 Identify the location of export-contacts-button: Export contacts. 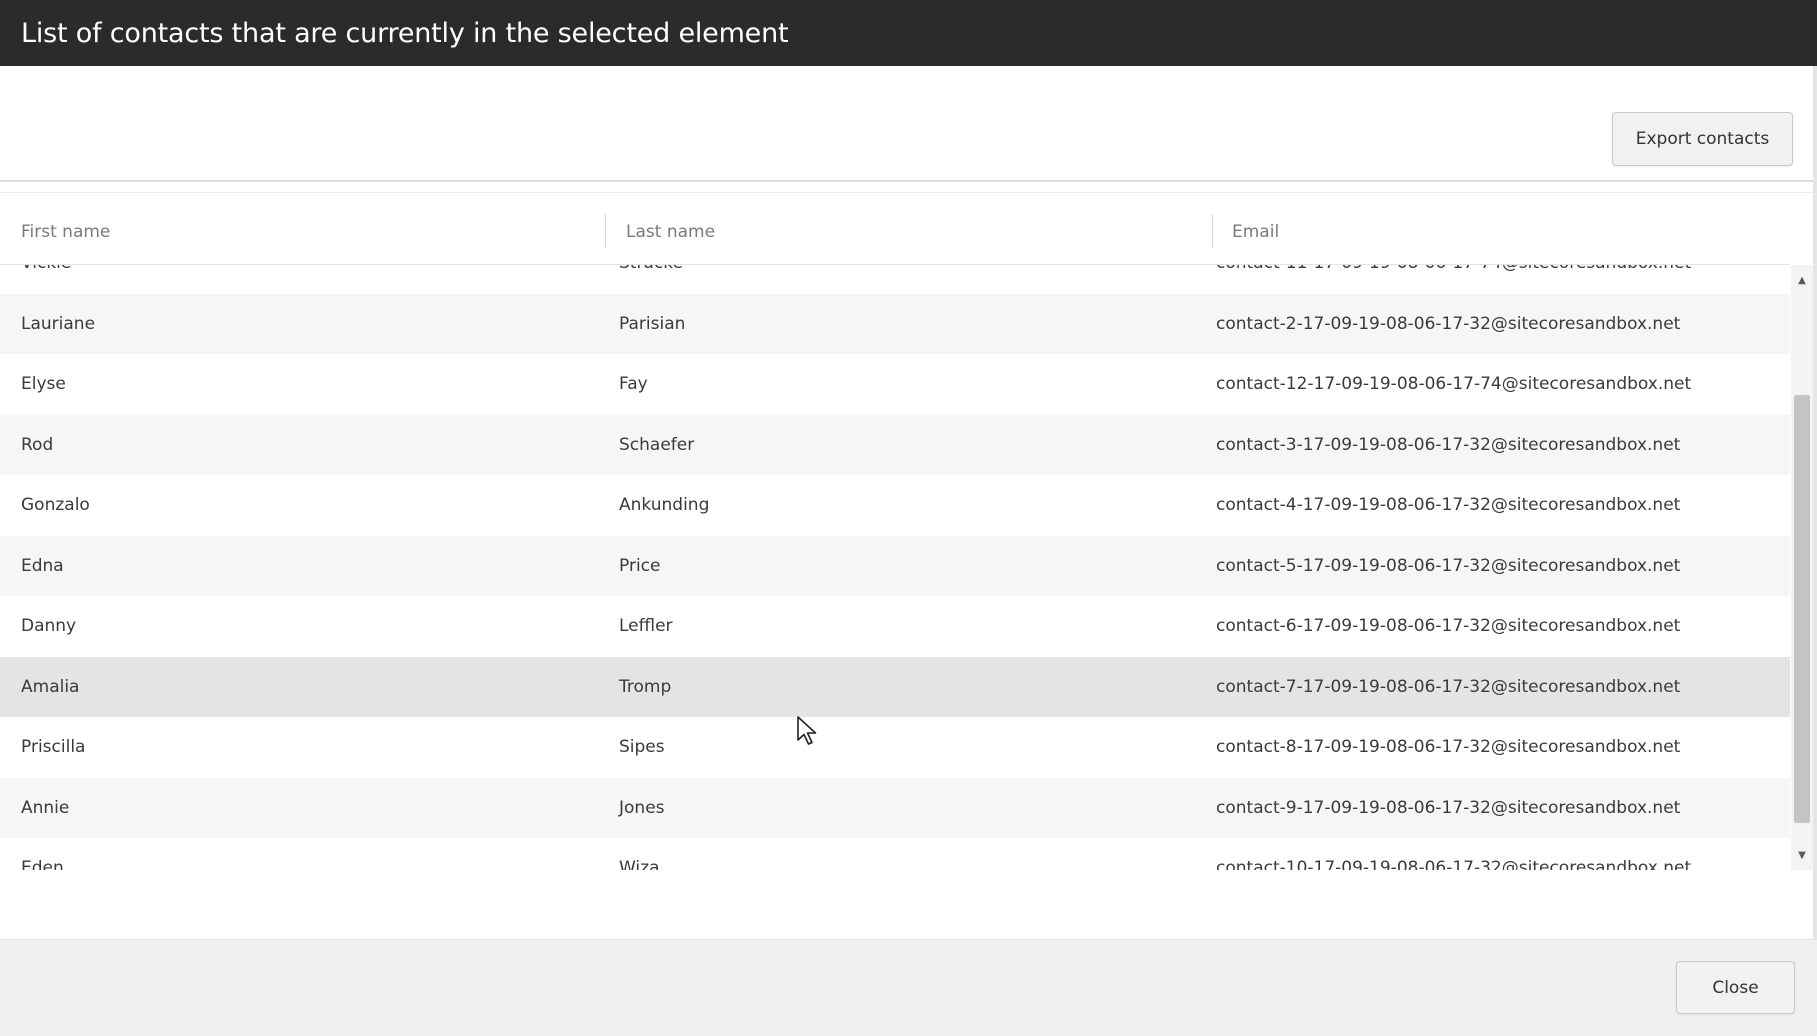
(1702, 139).